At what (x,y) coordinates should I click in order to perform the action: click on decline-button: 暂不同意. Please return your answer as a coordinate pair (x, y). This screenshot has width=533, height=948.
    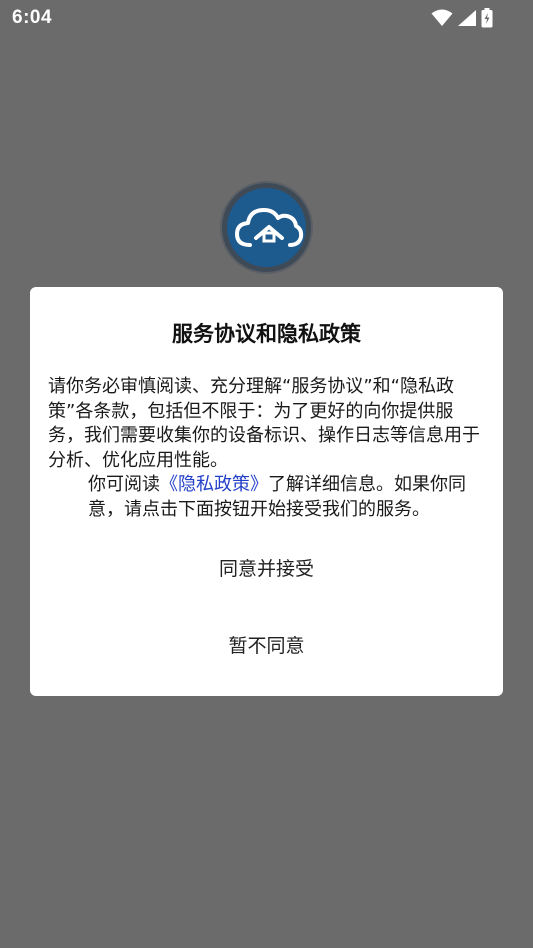
    Looking at the image, I should click on (266, 646).